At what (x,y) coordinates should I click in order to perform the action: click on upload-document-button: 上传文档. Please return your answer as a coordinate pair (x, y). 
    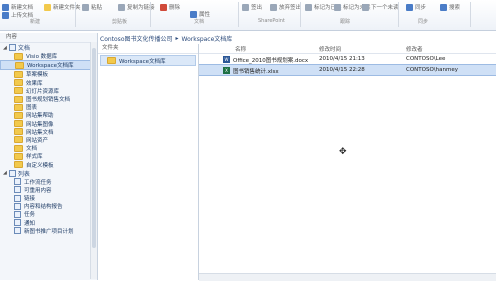
    Looking at the image, I should click on (17, 15).